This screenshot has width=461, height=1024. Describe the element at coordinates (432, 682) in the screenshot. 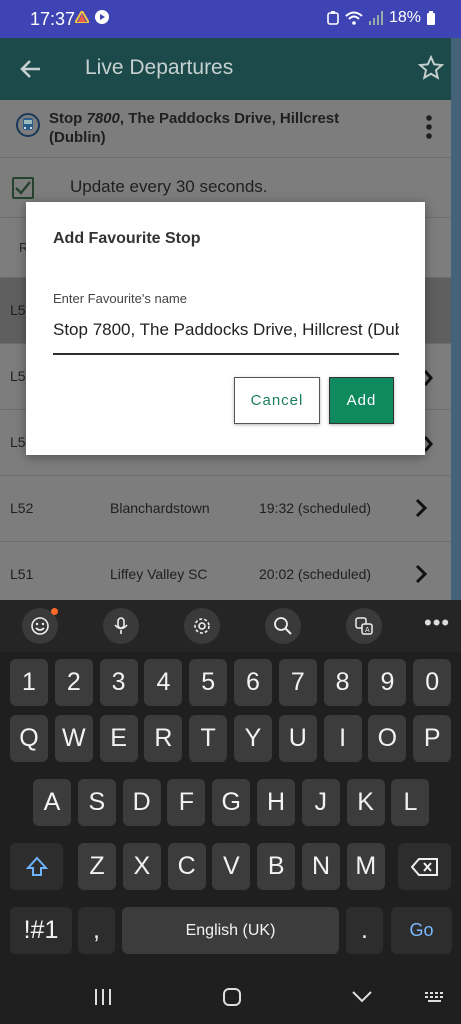

I see `key-0: 0` at that location.